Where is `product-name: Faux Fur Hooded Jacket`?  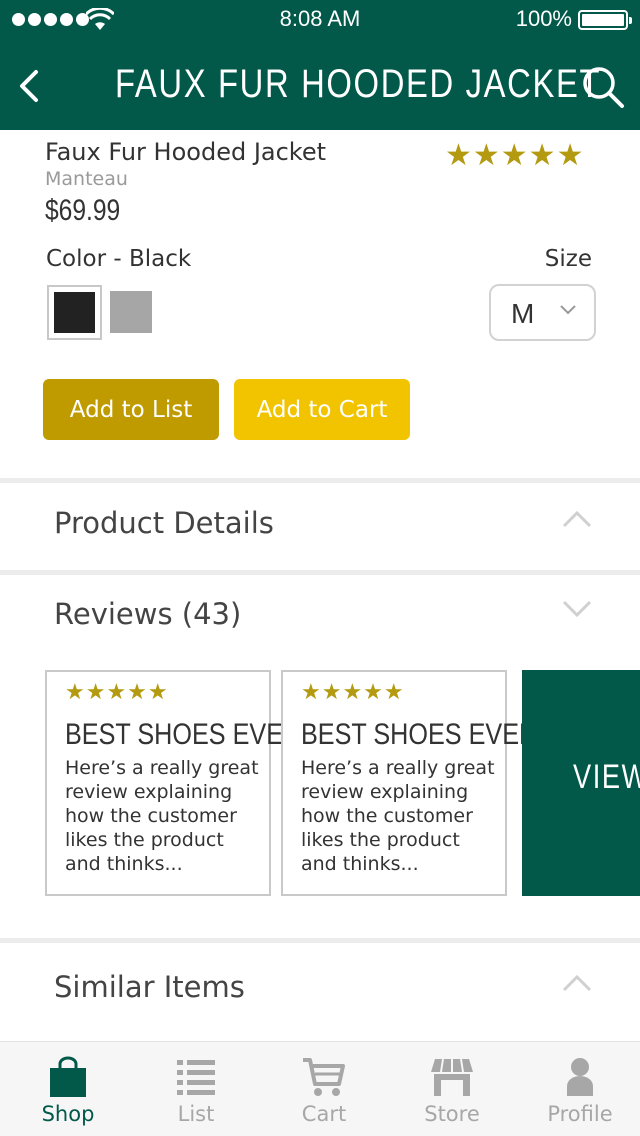 product-name: Faux Fur Hooded Jacket is located at coordinates (186, 152).